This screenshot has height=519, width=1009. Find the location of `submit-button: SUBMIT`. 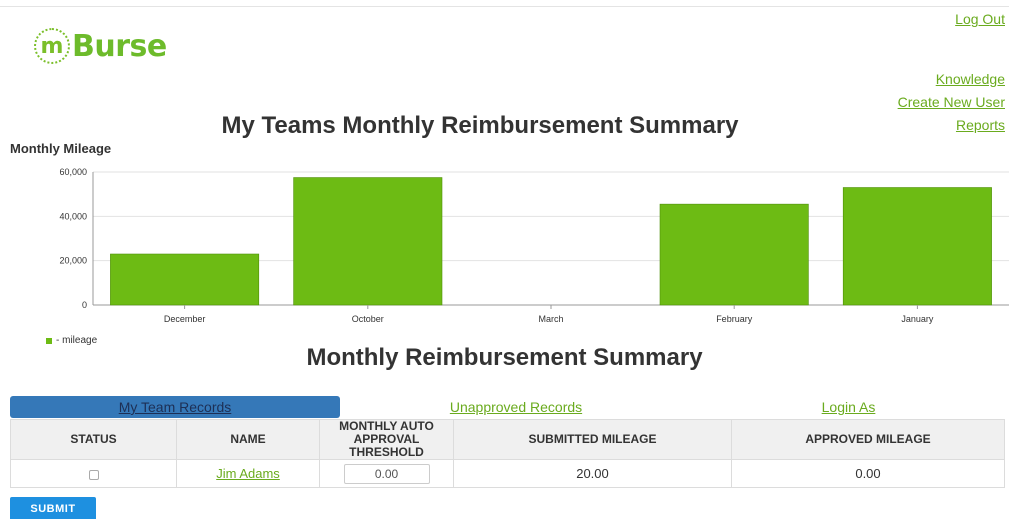

submit-button: SUBMIT is located at coordinates (53, 508).